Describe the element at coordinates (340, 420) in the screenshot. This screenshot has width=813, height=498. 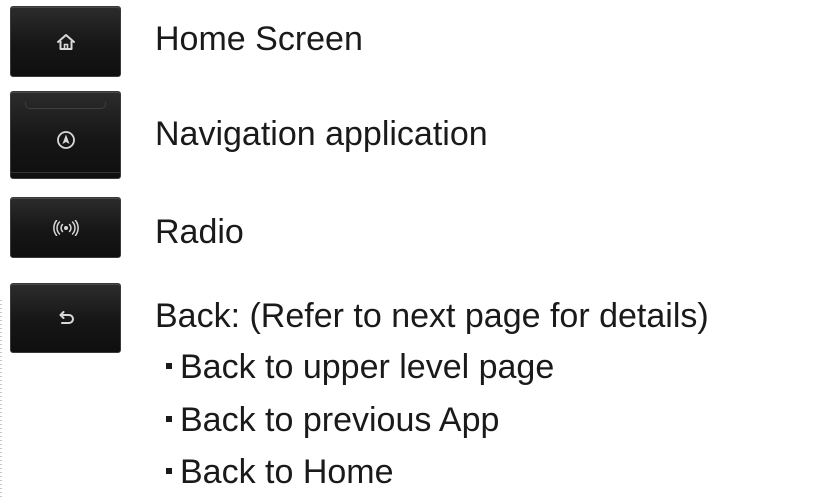
I see `back-detail-text: Back to previous App` at that location.